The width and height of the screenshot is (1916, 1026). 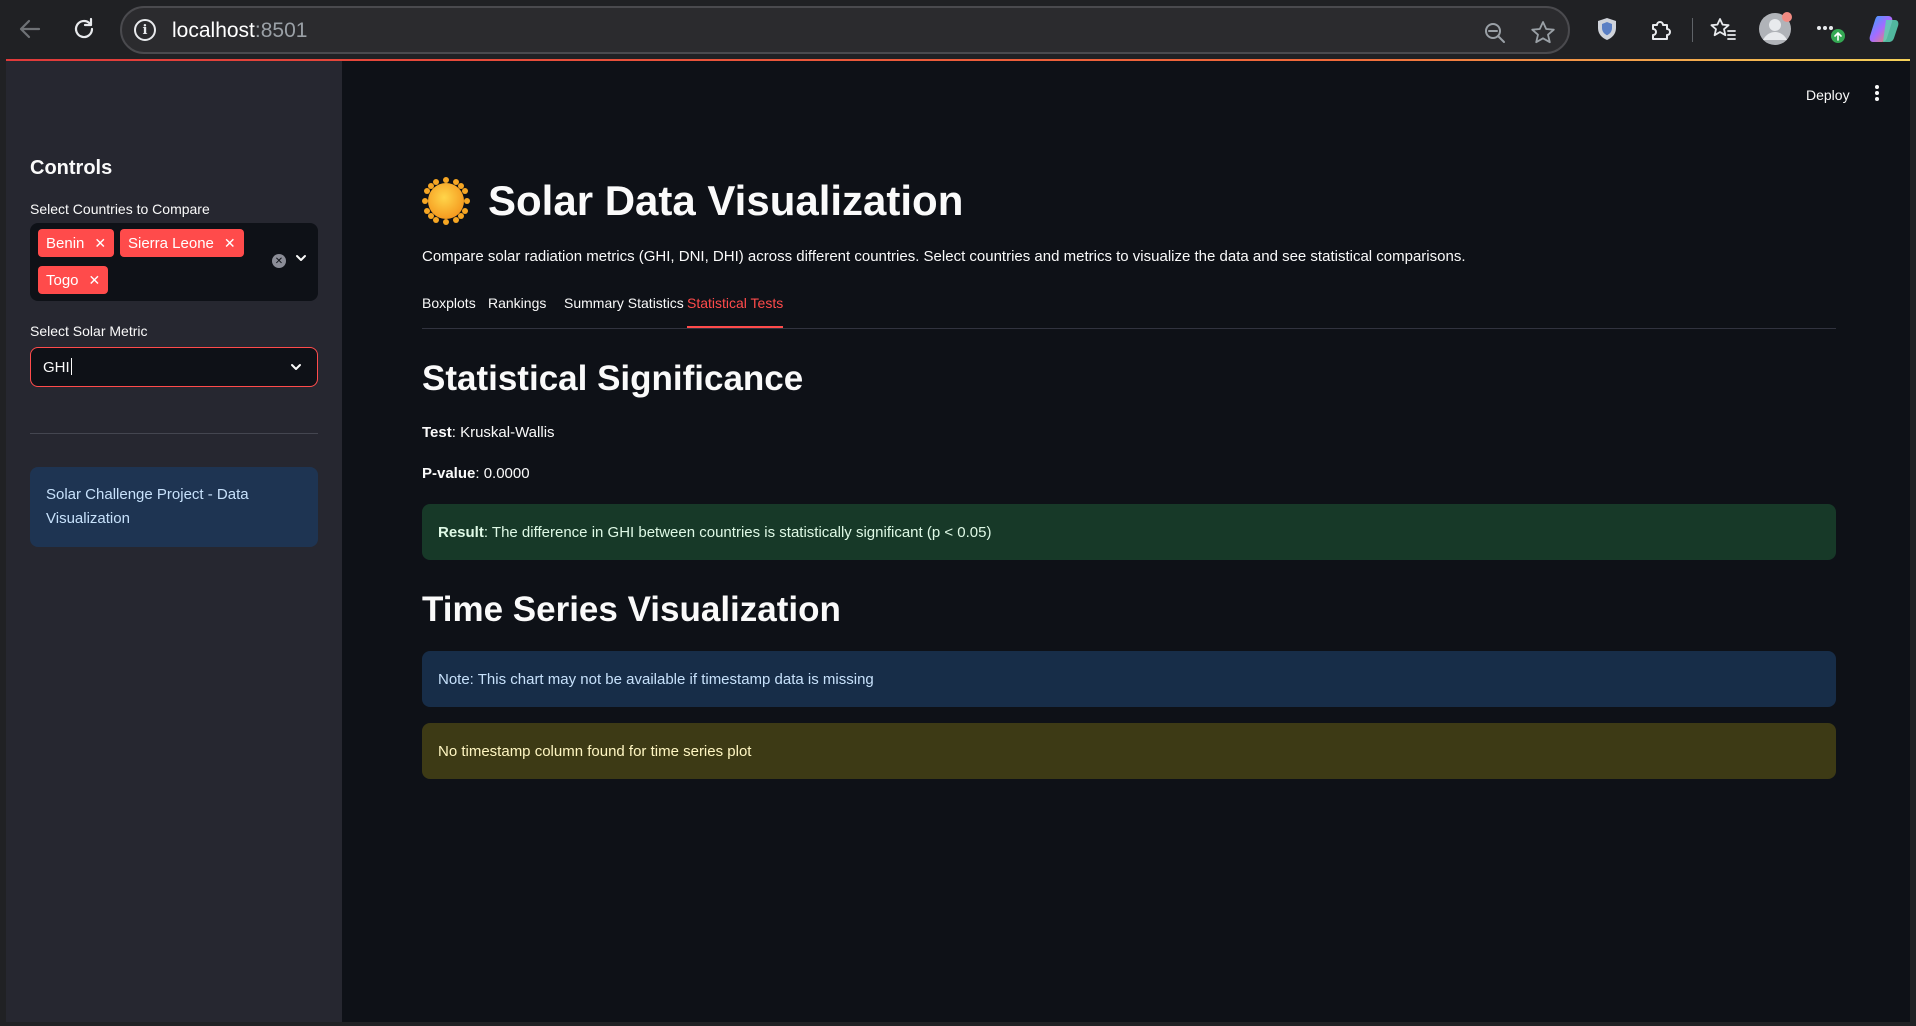 I want to click on text-cursor, so click(x=71, y=366).